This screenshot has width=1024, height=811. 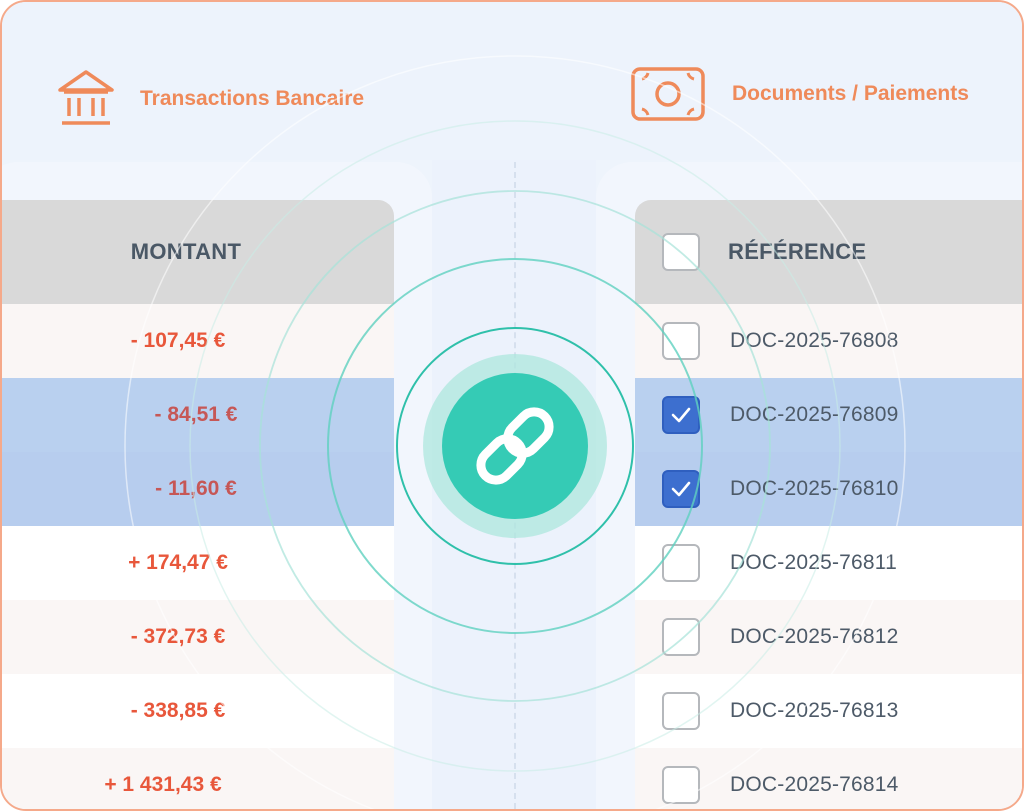 I want to click on bank-transactions-header: Transactions Bancaire, so click(x=210, y=99).